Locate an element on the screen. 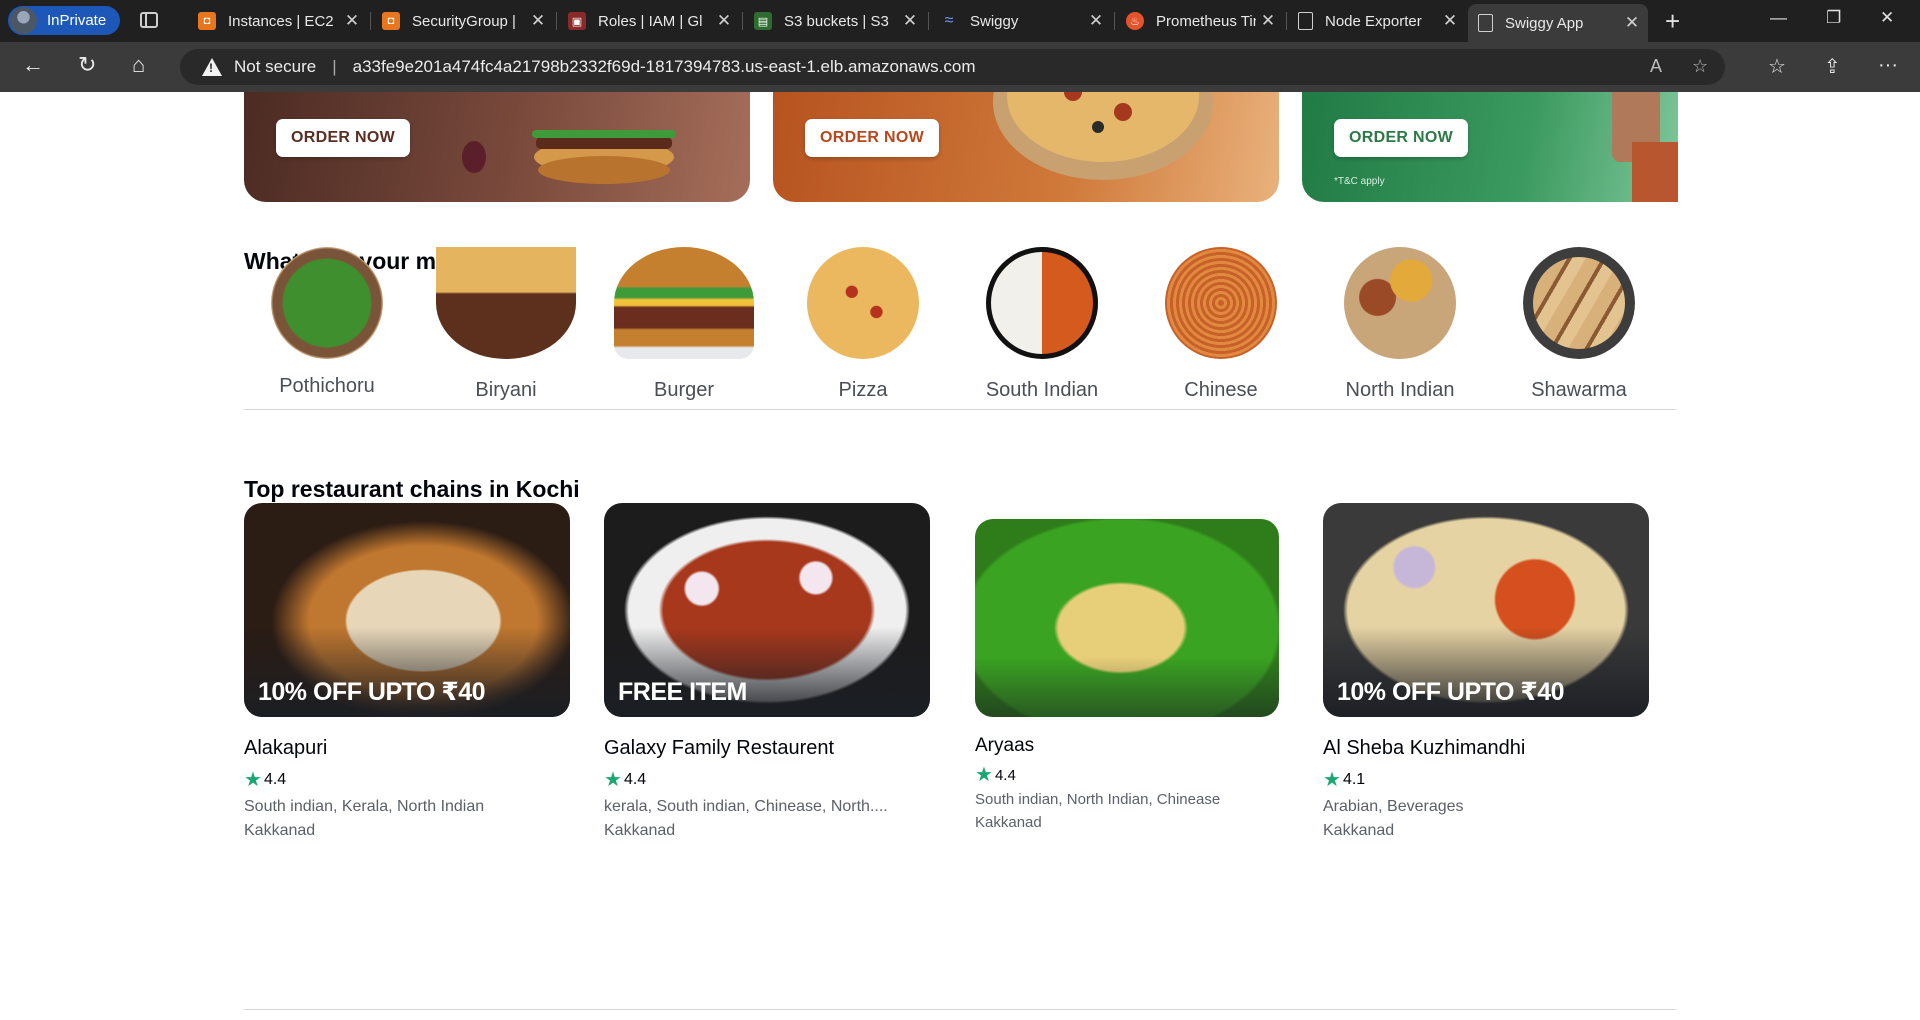 This screenshot has height=1020, width=1920. chains-section-title: Top restaurant chains in Kochi is located at coordinates (412, 489).